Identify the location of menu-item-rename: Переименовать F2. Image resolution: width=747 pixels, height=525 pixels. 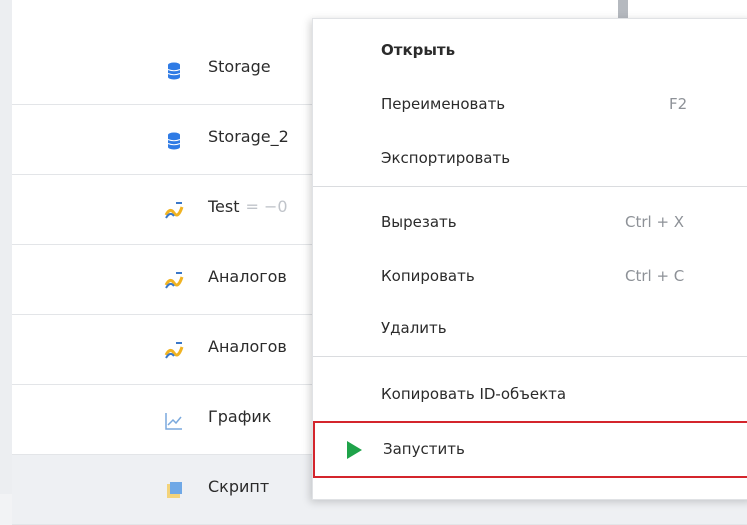
(530, 105).